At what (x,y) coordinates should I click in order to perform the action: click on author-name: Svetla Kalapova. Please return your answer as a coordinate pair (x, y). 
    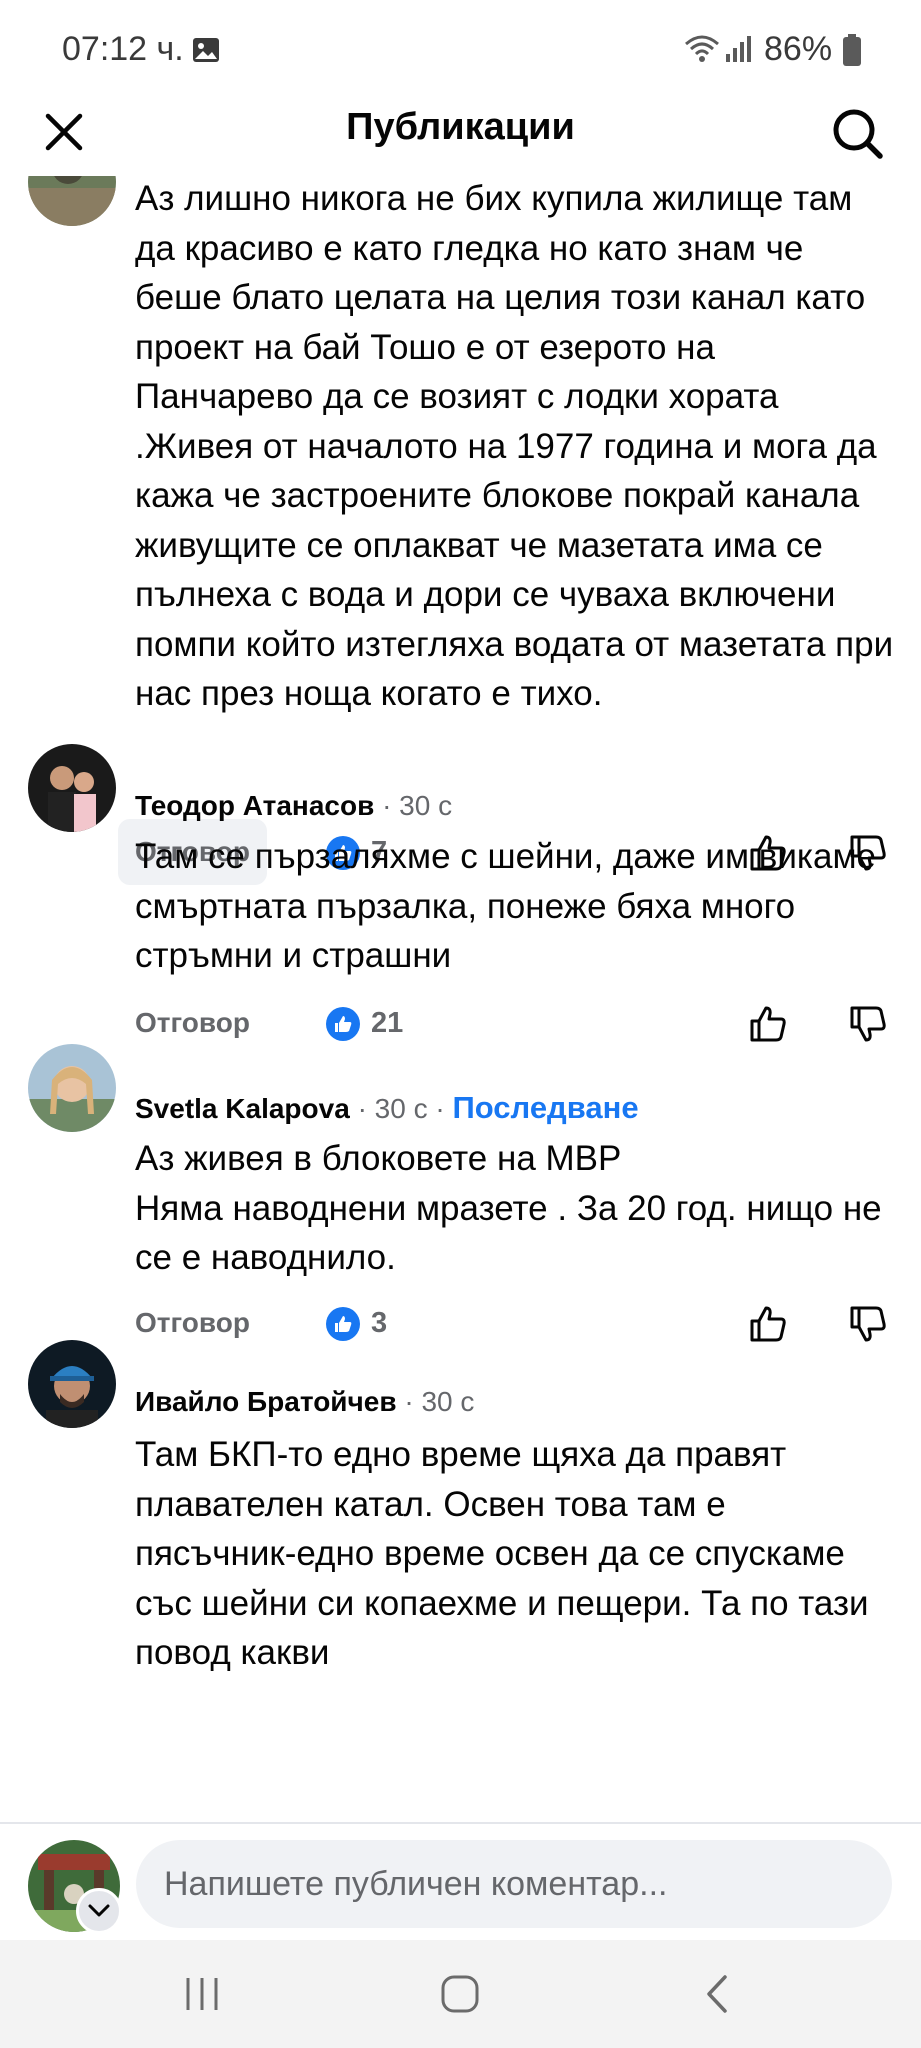
    Looking at the image, I should click on (242, 1108).